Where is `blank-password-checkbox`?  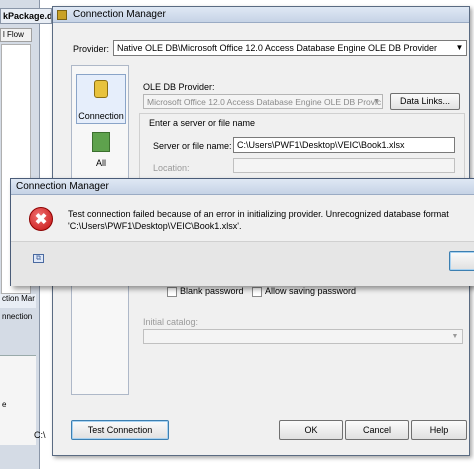
blank-password-checkbox is located at coordinates (172, 292).